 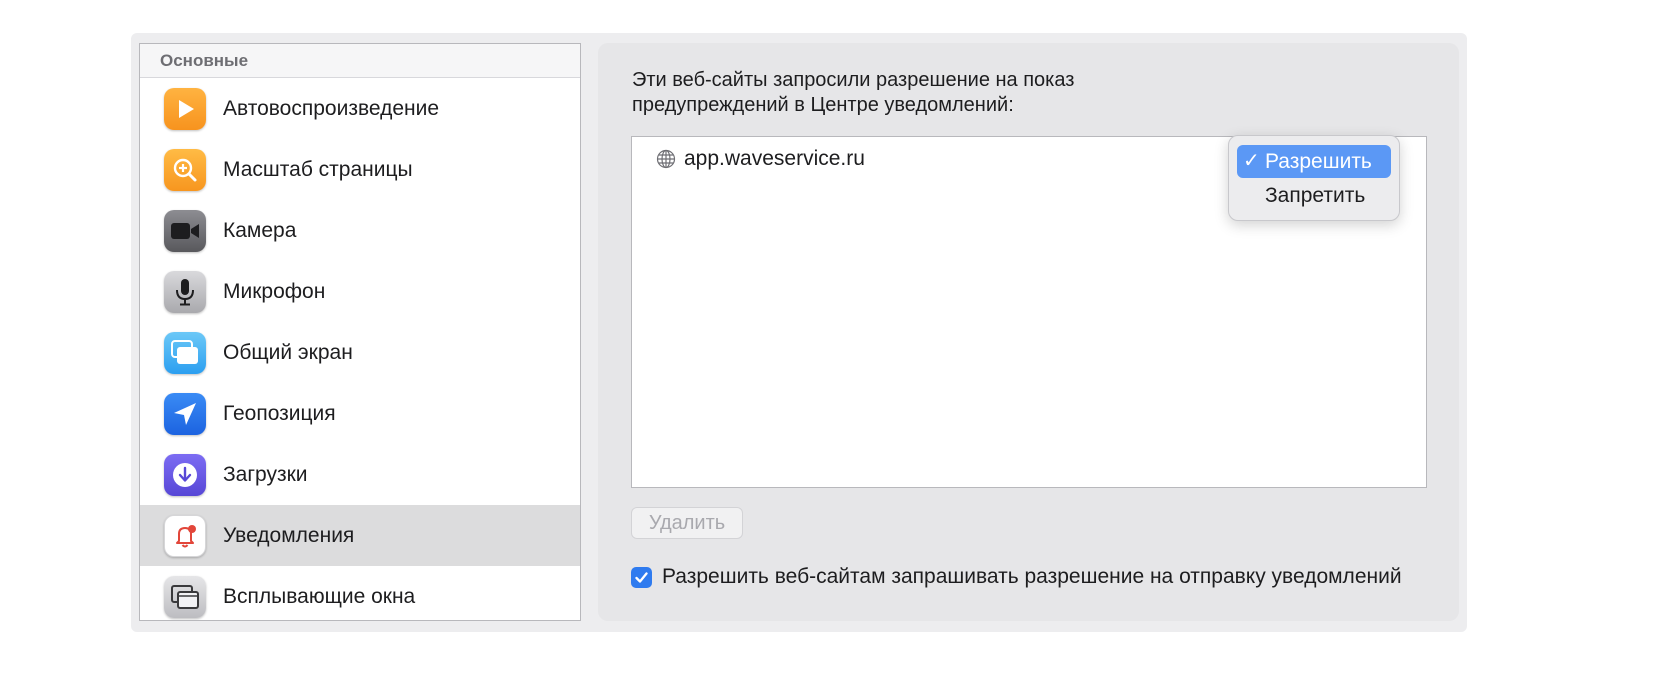 What do you see at coordinates (185, 596) in the screenshot?
I see `popup-window-icon` at bounding box center [185, 596].